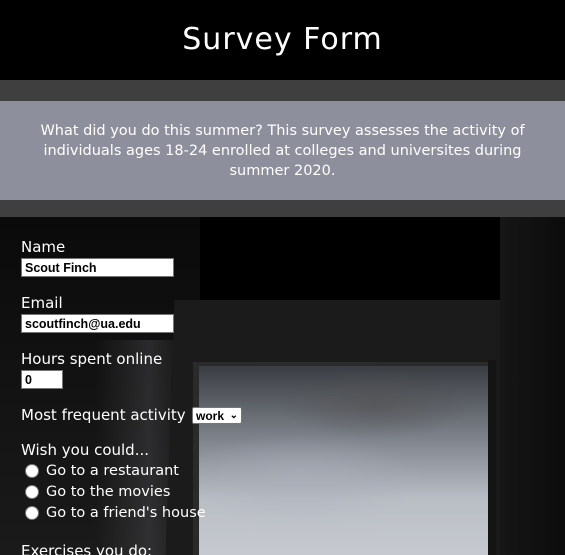  What do you see at coordinates (43, 247) in the screenshot?
I see `name-label: Name` at bounding box center [43, 247].